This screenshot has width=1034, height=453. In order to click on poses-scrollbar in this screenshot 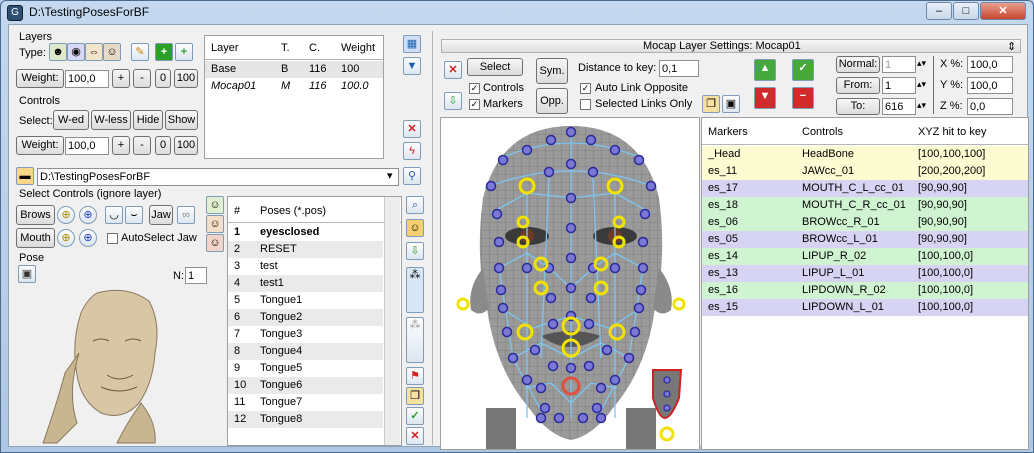, I will do `click(392, 321)`.